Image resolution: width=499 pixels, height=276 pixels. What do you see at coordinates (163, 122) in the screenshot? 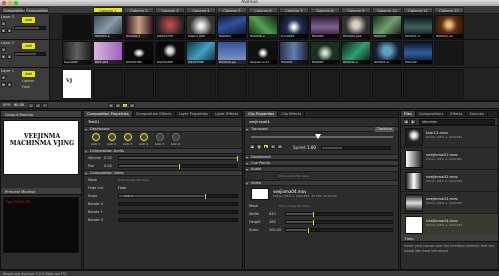
I see `composition-name: Test01` at bounding box center [163, 122].